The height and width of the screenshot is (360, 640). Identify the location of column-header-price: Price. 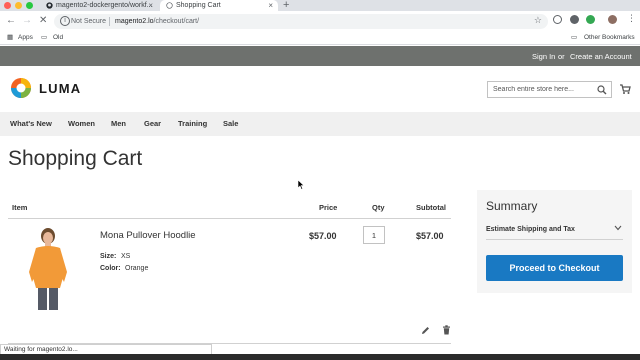
(328, 207).